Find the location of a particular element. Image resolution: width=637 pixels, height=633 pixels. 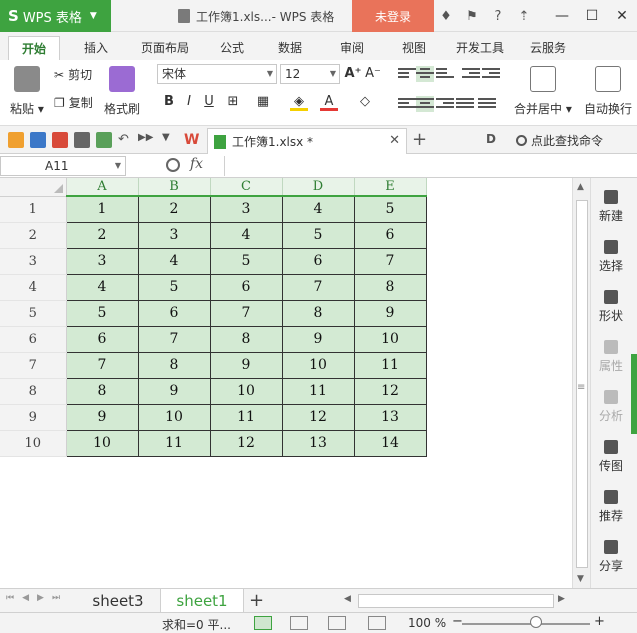

vertical-scrollbar: ▲ ≡ ▼ is located at coordinates (581, 383).